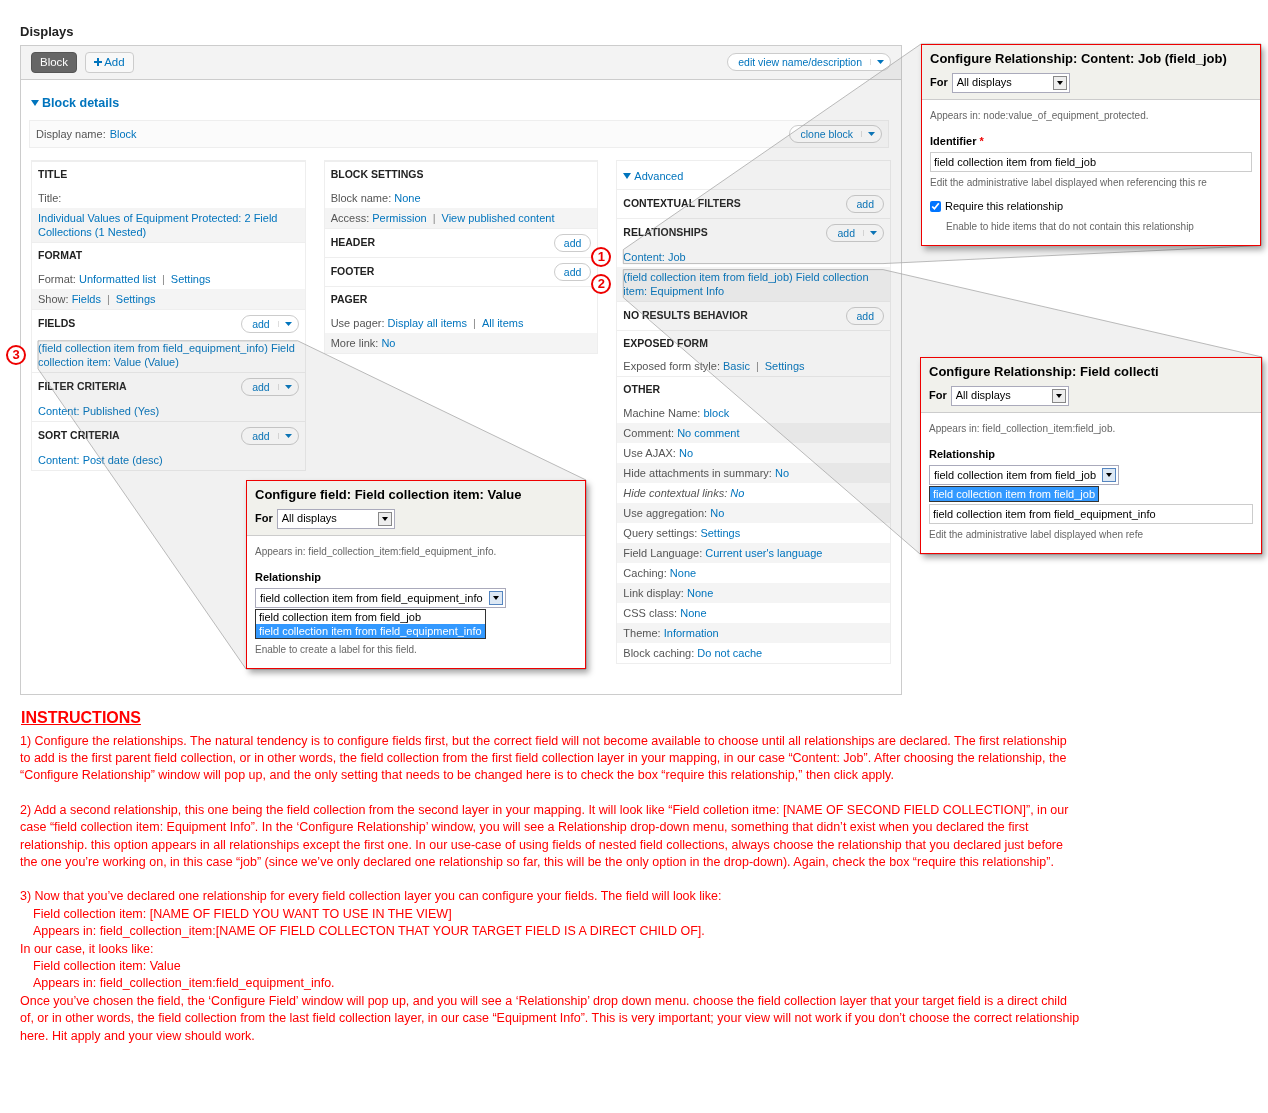  Describe the element at coordinates (1079, 59) in the screenshot. I see `dialog-title: Configure Relationship: Content: Job (field_job)` at that location.